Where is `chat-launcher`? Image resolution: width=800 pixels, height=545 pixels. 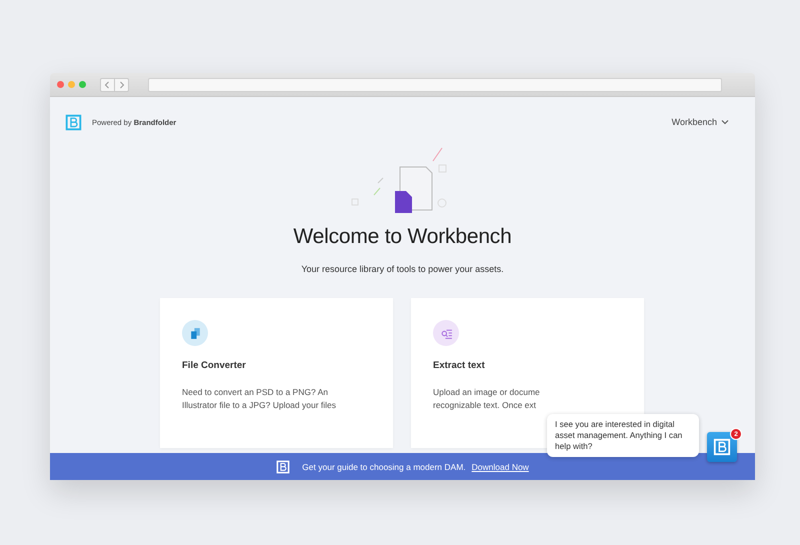 chat-launcher is located at coordinates (722, 447).